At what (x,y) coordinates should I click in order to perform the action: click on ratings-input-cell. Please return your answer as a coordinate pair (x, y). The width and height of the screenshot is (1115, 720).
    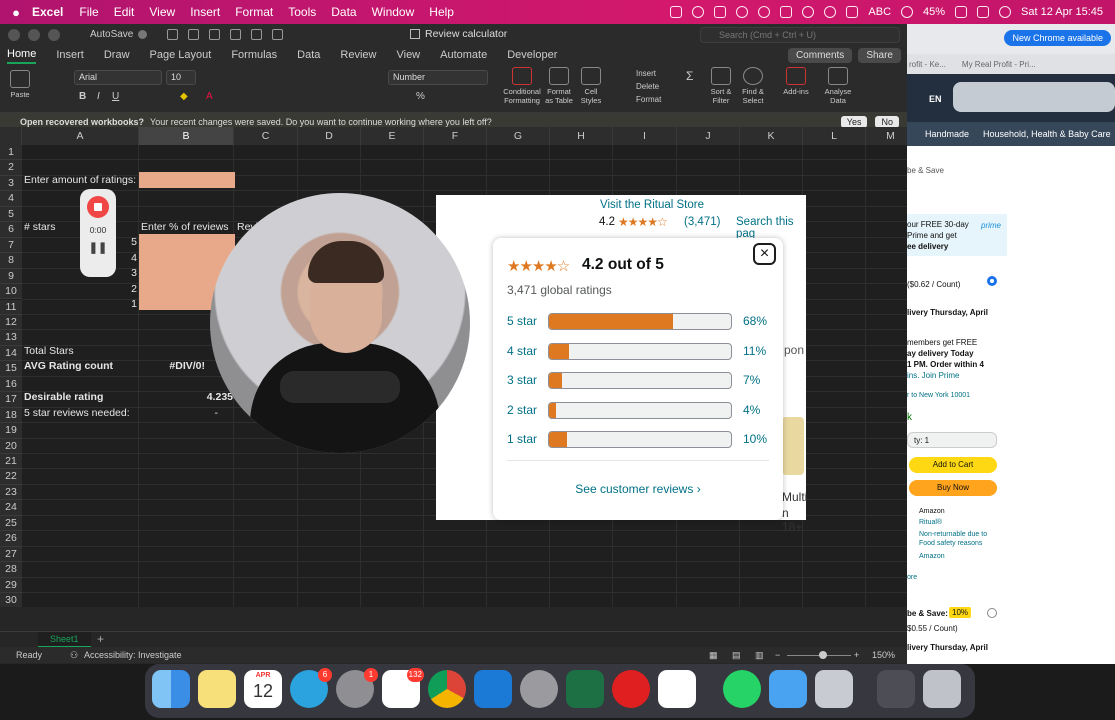
    Looking at the image, I should click on (187, 180).